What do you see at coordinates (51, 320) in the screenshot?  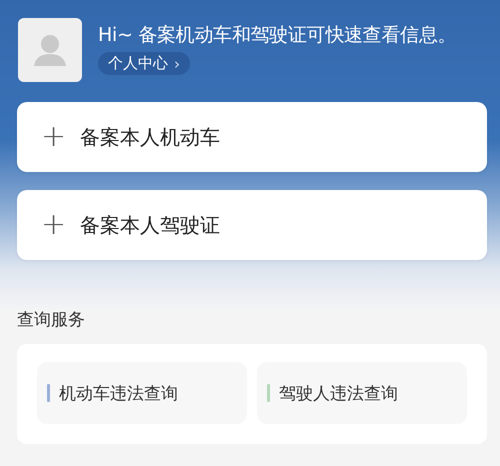 I see `section-title: 查询服务` at bounding box center [51, 320].